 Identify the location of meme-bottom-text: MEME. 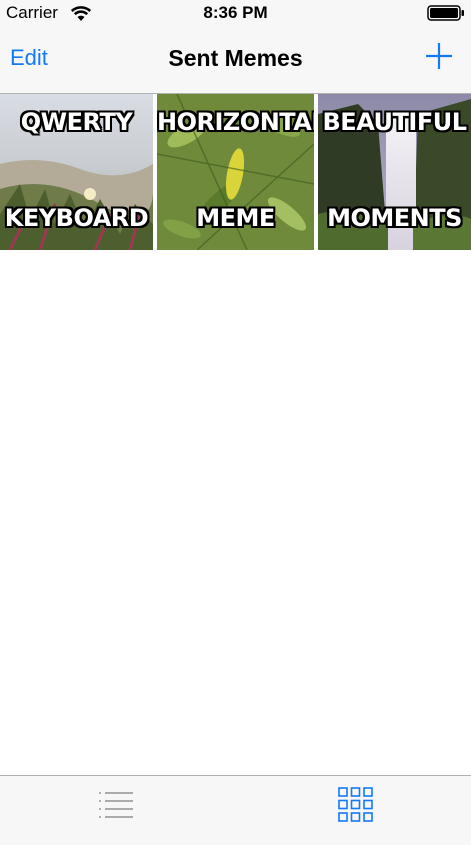
(235, 218).